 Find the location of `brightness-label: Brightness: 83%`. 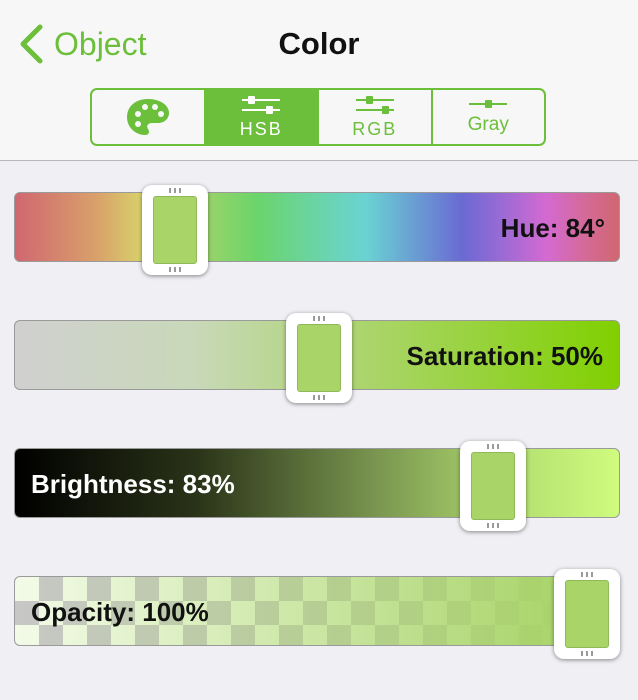

brightness-label: Brightness: 83% is located at coordinates (133, 484).